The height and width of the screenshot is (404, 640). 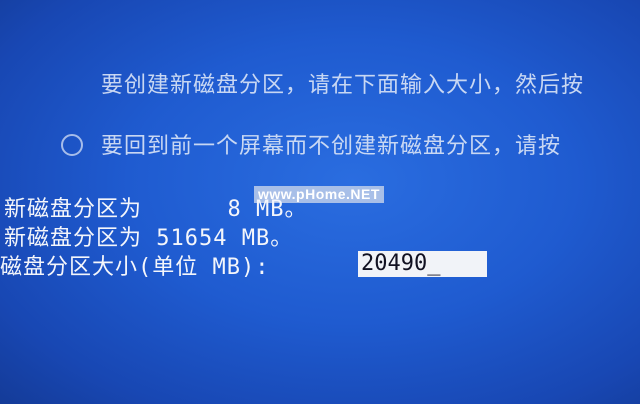 I want to click on bullet-icon, so click(x=71, y=145).